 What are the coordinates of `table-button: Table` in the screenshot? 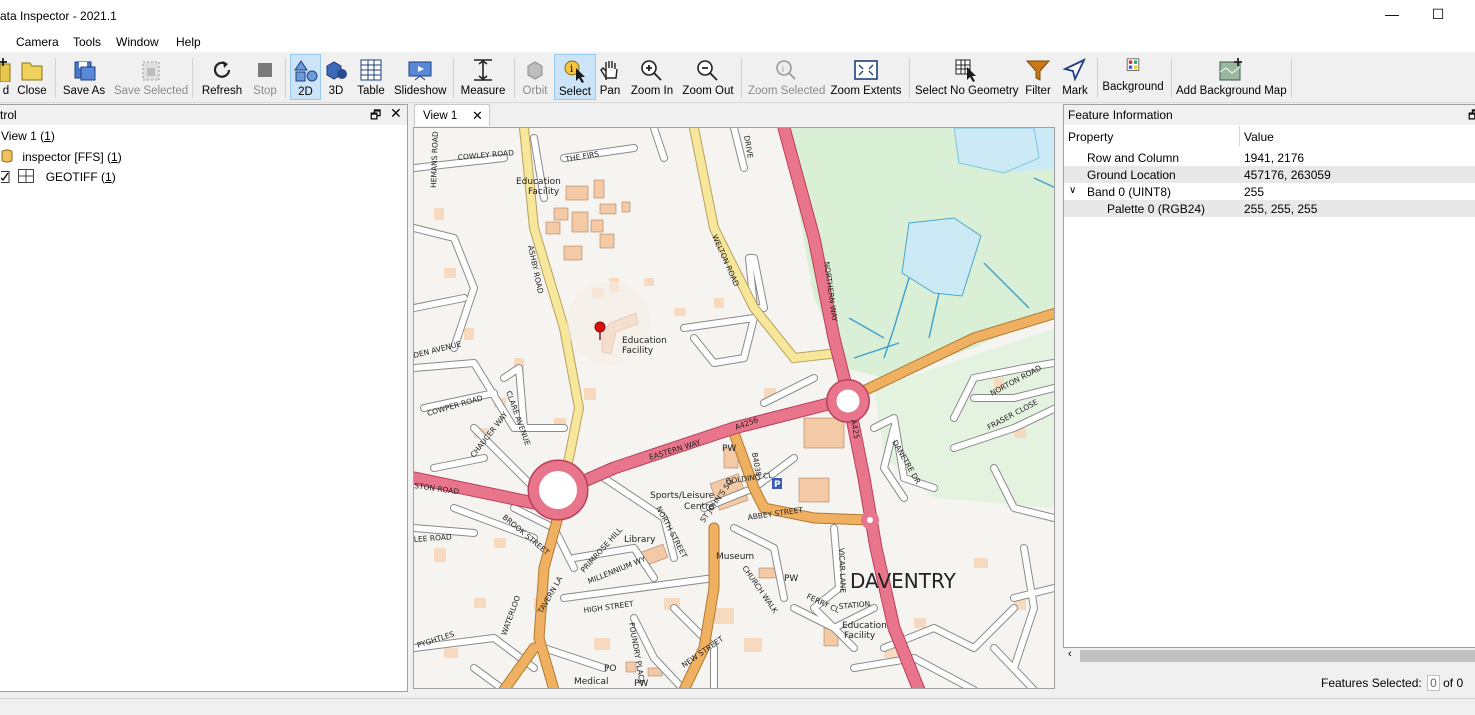 It's located at (371, 77).